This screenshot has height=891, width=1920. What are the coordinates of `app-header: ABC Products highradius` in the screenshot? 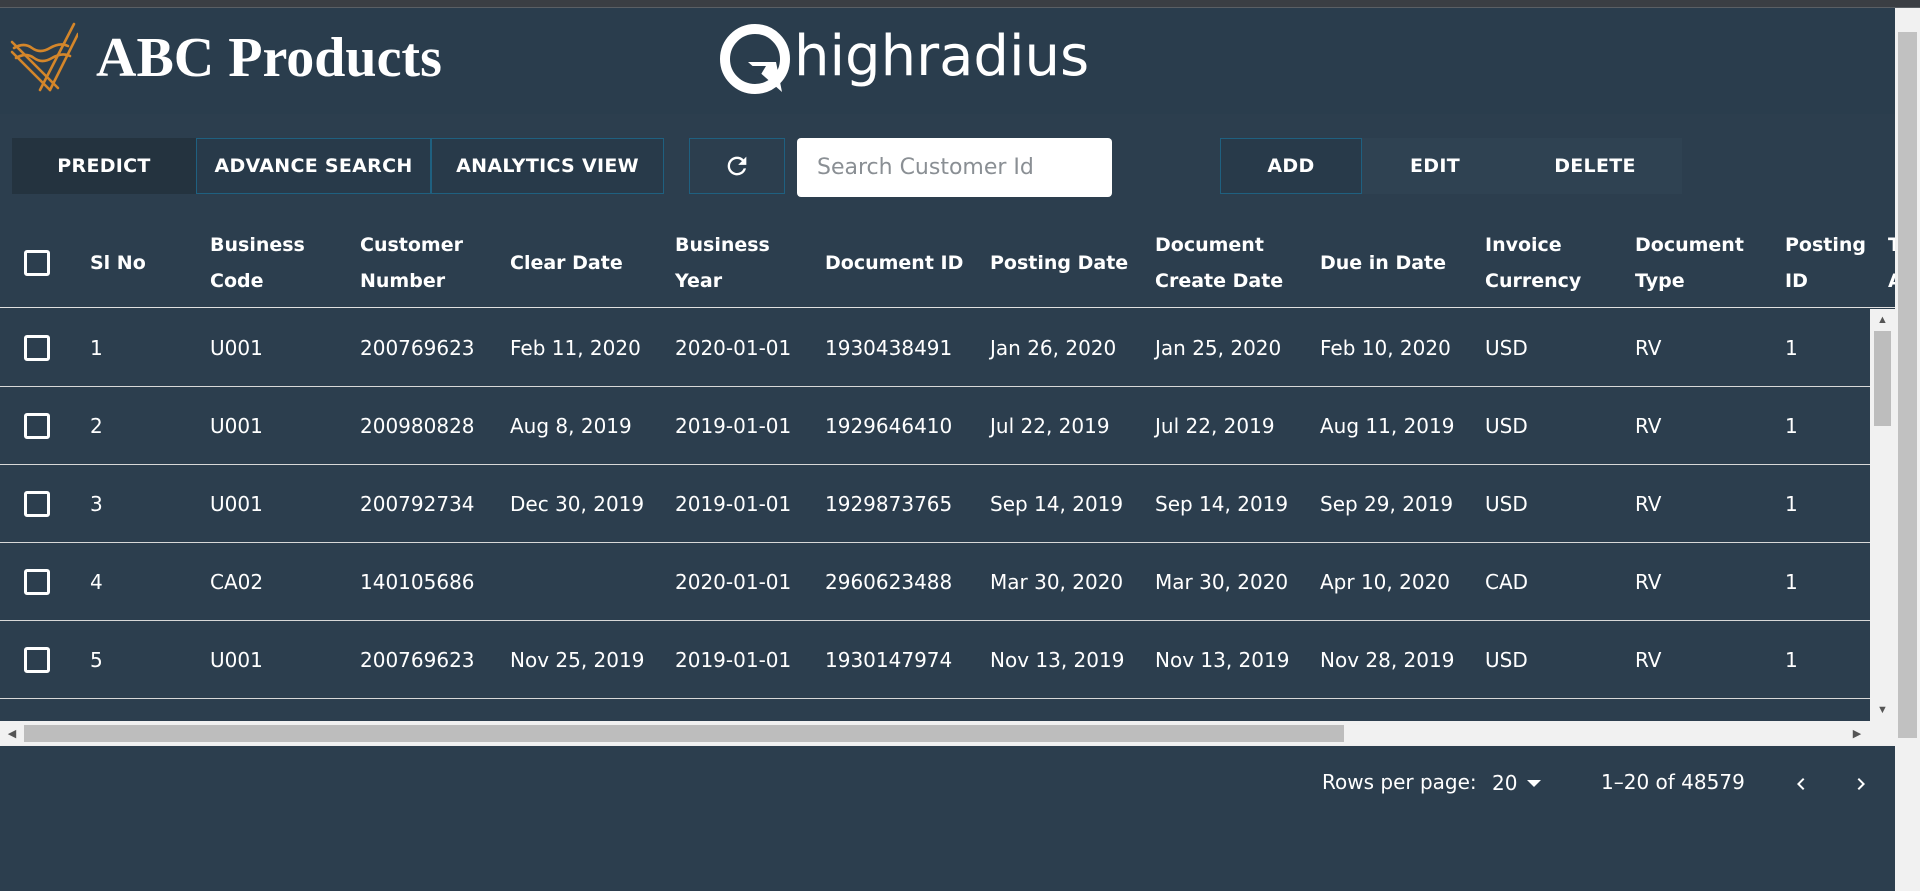 It's located at (947, 61).